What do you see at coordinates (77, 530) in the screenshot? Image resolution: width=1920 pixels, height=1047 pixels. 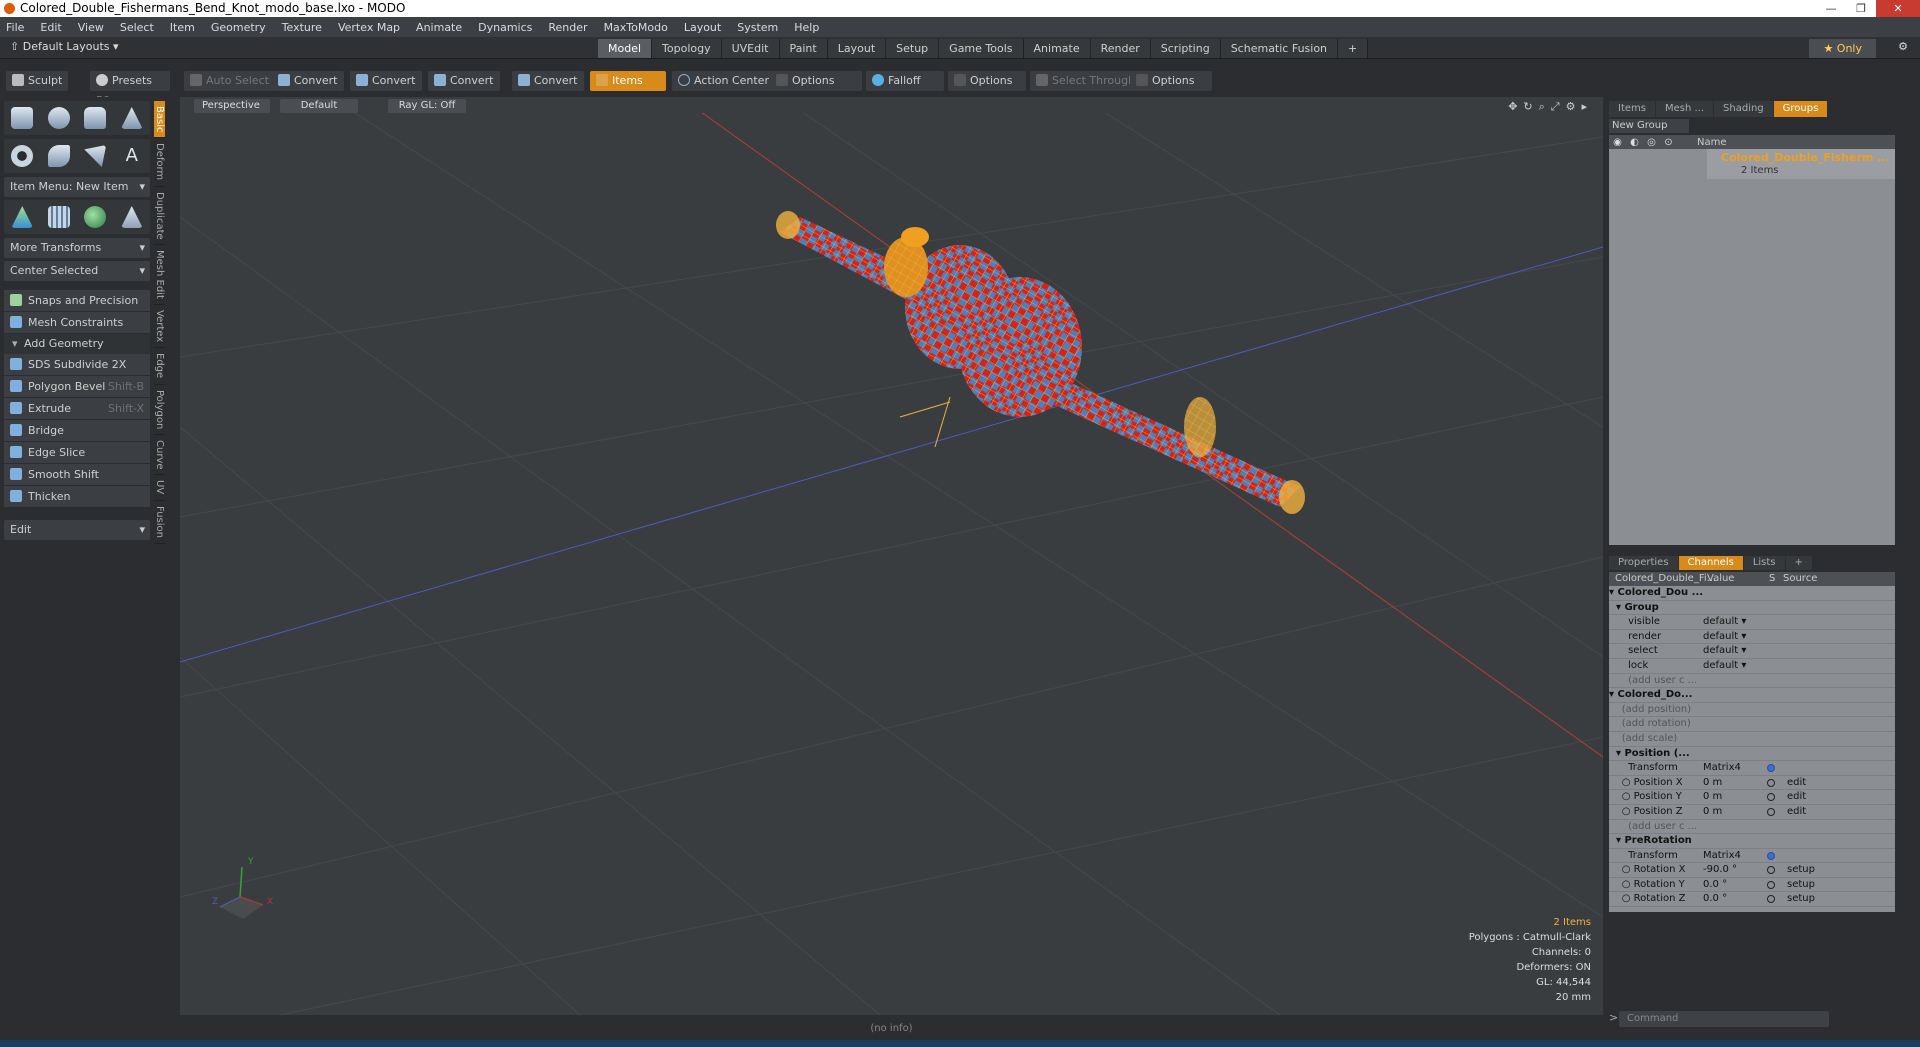 I see `edit-dropdown: Edit` at bounding box center [77, 530].